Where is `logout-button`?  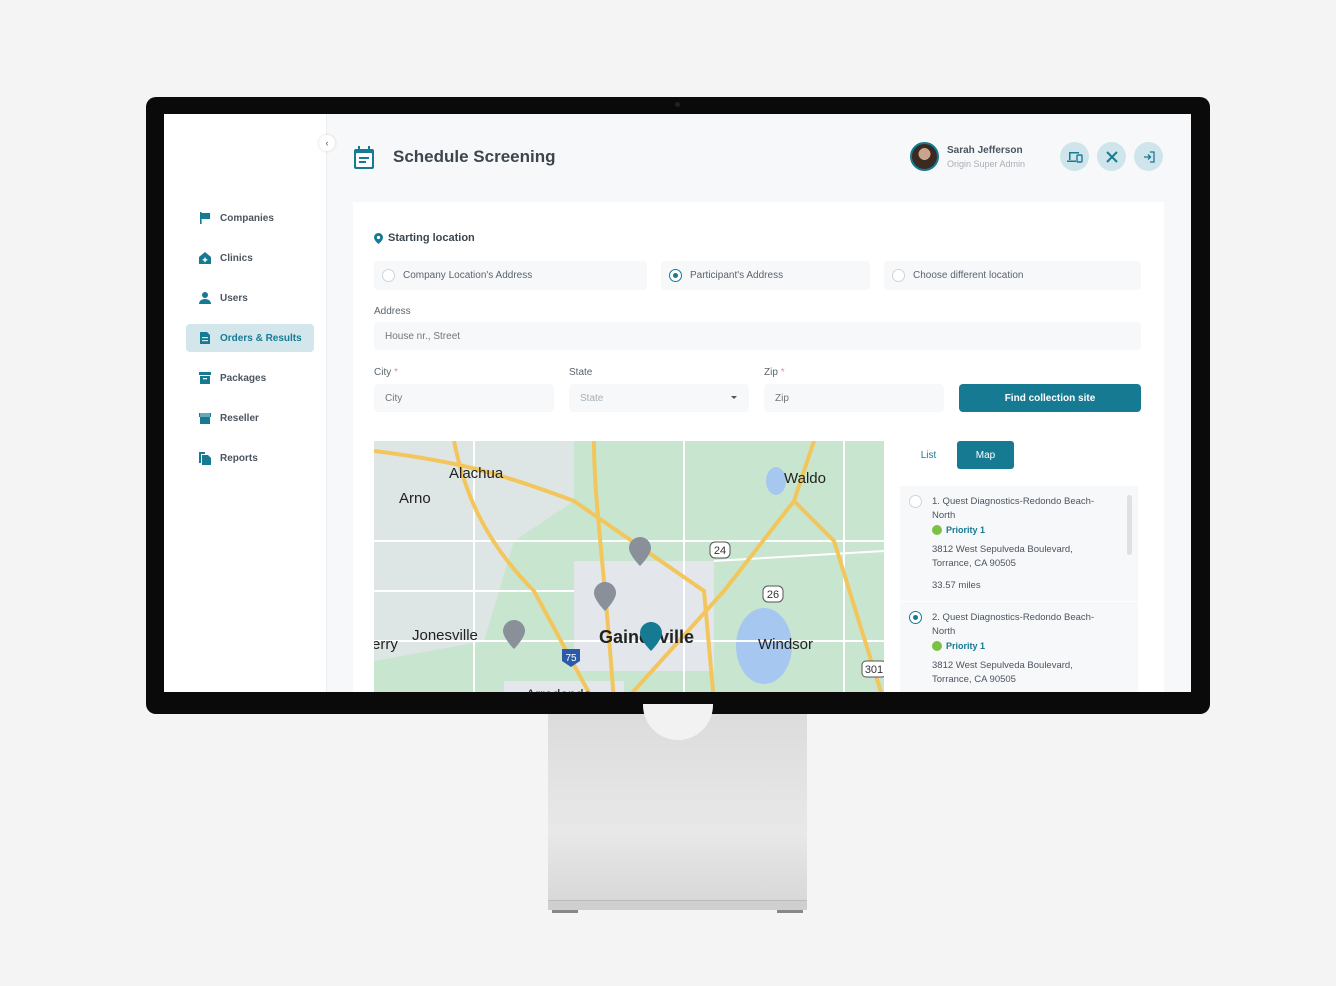 logout-button is located at coordinates (1148, 156).